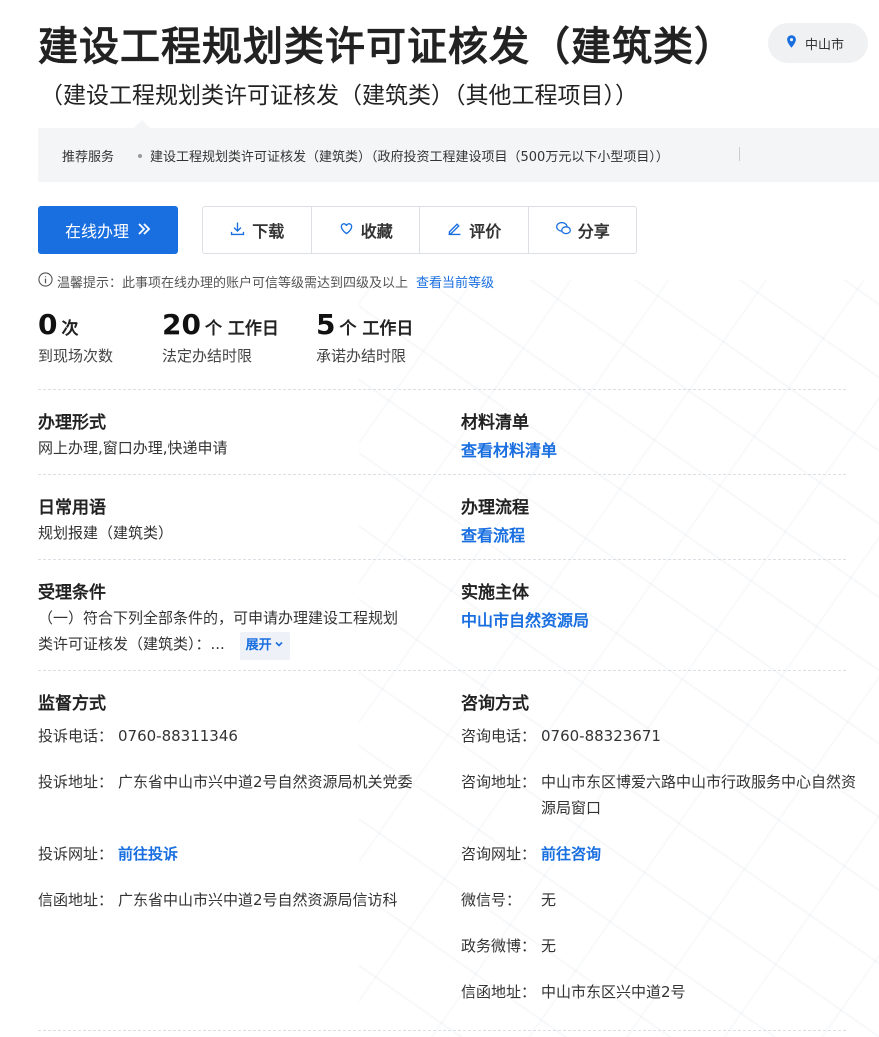  I want to click on online-apply-button: 在线办理, so click(108, 230).